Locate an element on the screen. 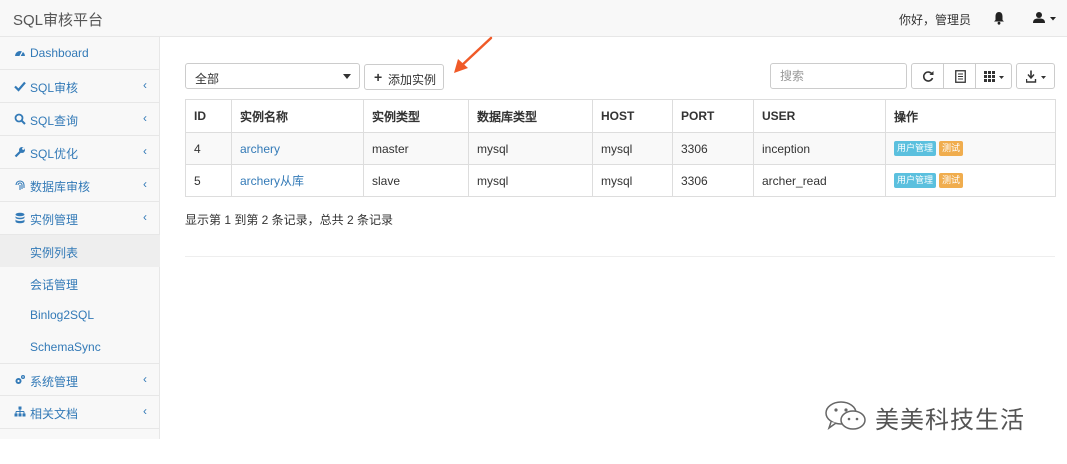 Image resolution: width=1067 pixels, height=464 pixels. add-instance-button: + 添加实例 is located at coordinates (404, 77).